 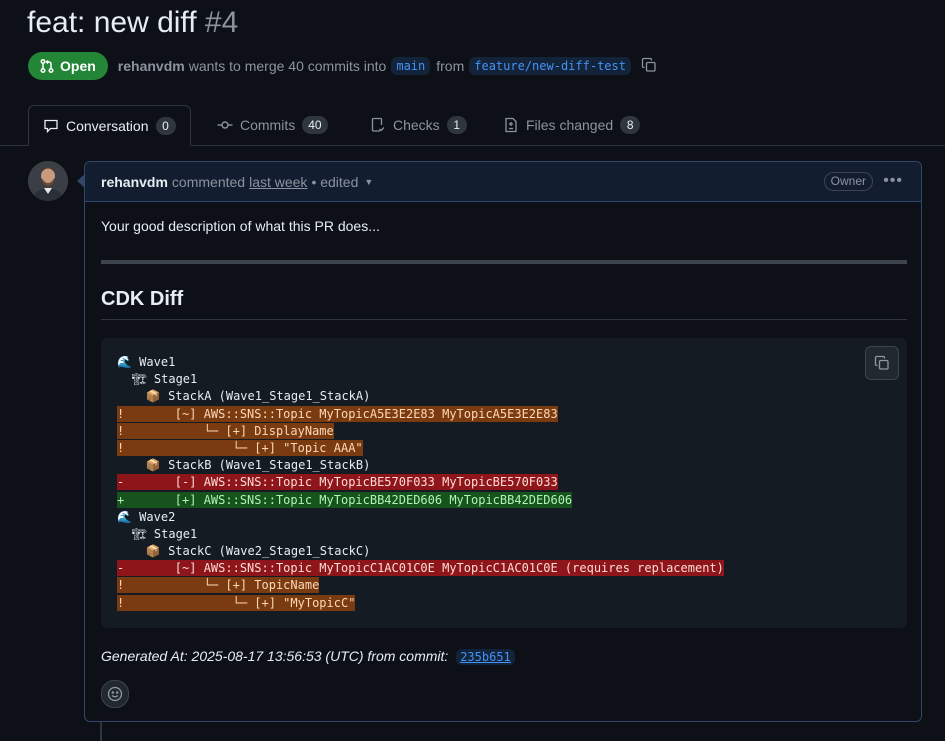 What do you see at coordinates (649, 66) in the screenshot?
I see `copy-branch-icon` at bounding box center [649, 66].